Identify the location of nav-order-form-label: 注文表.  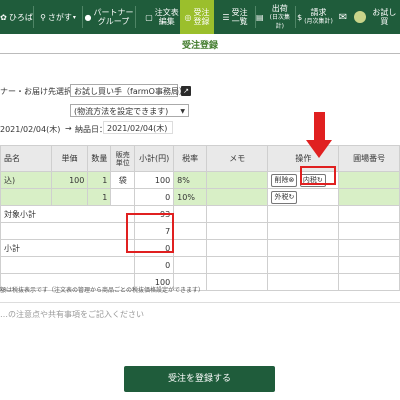
(166, 12).